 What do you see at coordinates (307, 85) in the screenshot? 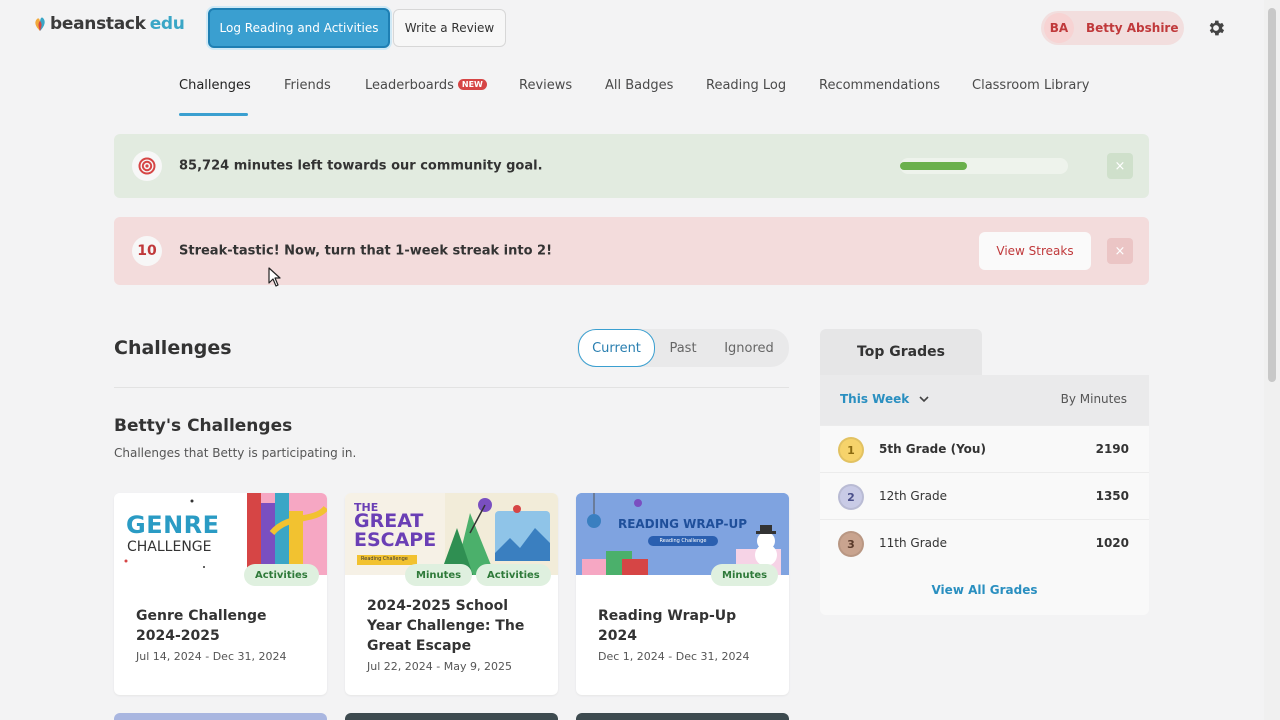
I see `tab-friends: Friends` at bounding box center [307, 85].